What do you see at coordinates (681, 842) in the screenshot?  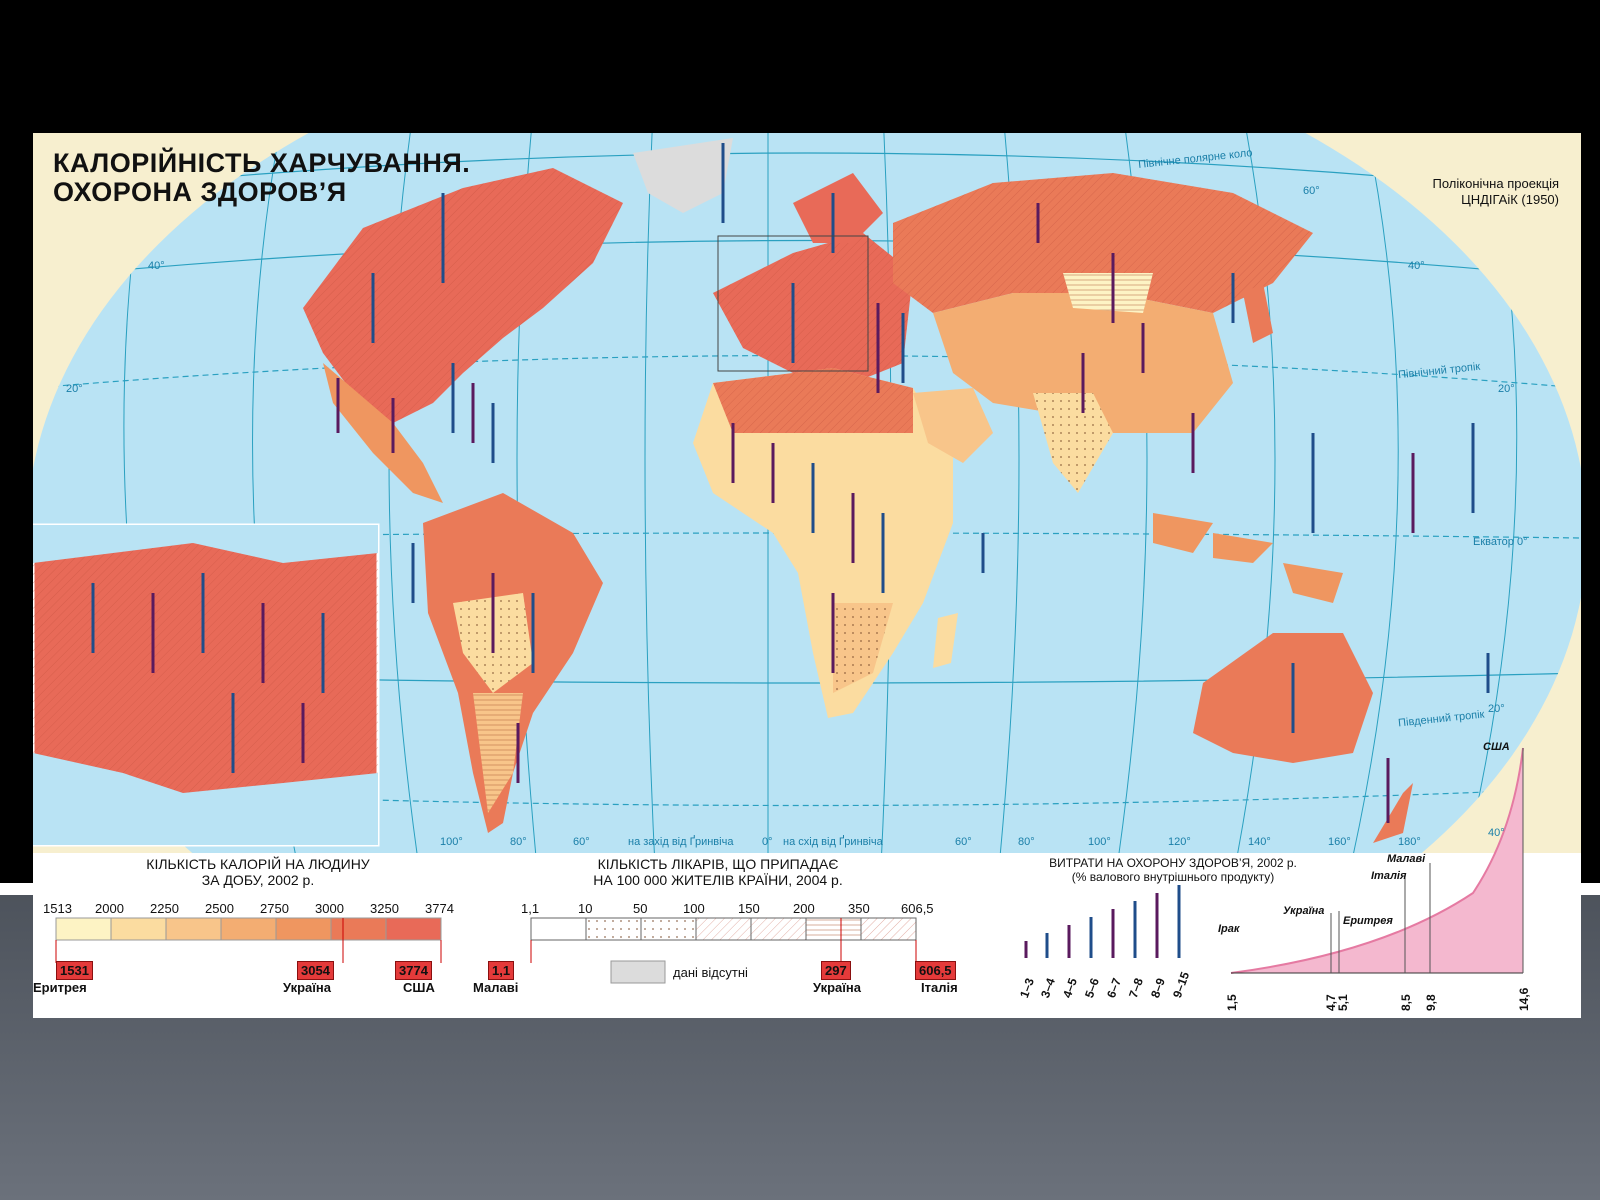 I see `west-of-greenwich-label: на захід від Ґринвіча` at bounding box center [681, 842].